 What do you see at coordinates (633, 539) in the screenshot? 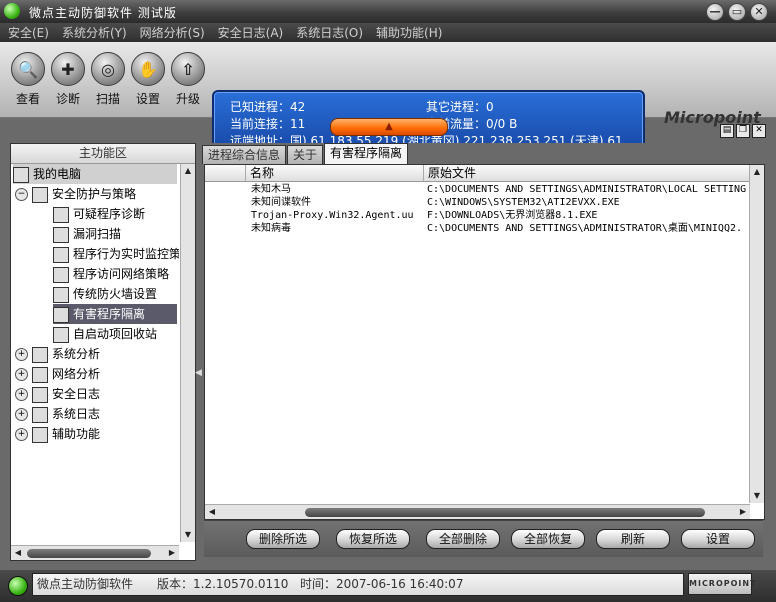
I see `refresh-button: 刷新` at bounding box center [633, 539].